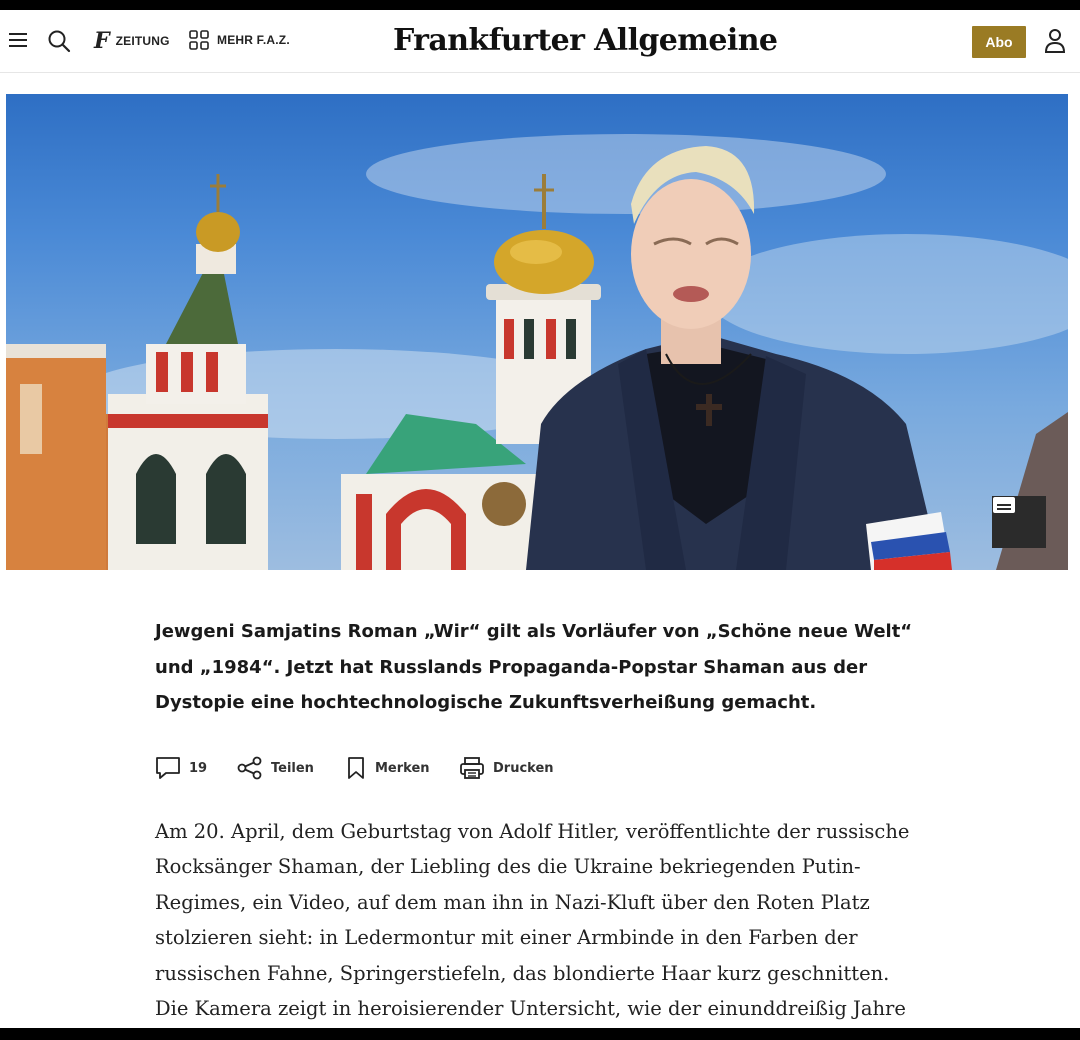  What do you see at coordinates (198, 768) in the screenshot?
I see `comments-count: 19` at bounding box center [198, 768].